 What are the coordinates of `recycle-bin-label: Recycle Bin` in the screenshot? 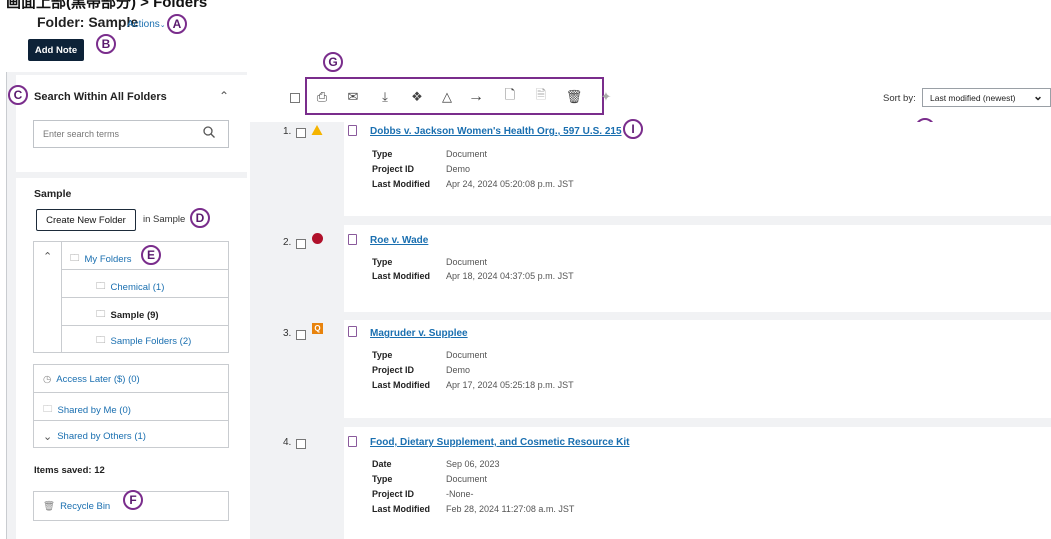 It's located at (85, 506).